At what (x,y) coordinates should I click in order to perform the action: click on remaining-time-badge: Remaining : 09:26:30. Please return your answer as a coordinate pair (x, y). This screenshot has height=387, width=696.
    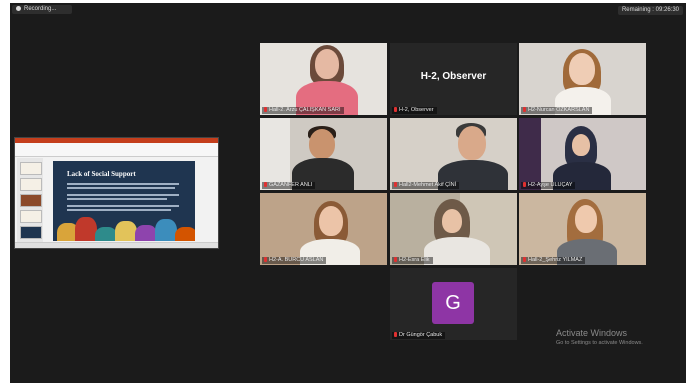
    Looking at the image, I should click on (650, 10).